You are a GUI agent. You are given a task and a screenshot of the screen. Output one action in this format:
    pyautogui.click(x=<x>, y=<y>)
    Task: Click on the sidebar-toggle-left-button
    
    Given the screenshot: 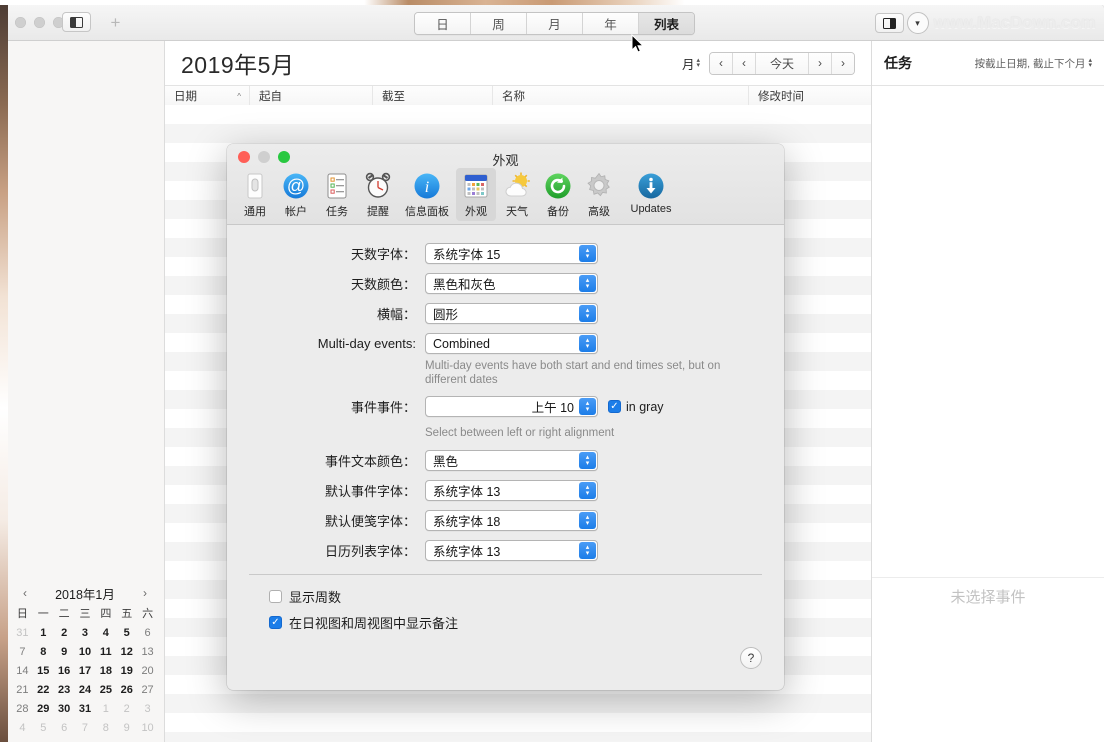 What is the action you would take?
    pyautogui.click(x=76, y=22)
    